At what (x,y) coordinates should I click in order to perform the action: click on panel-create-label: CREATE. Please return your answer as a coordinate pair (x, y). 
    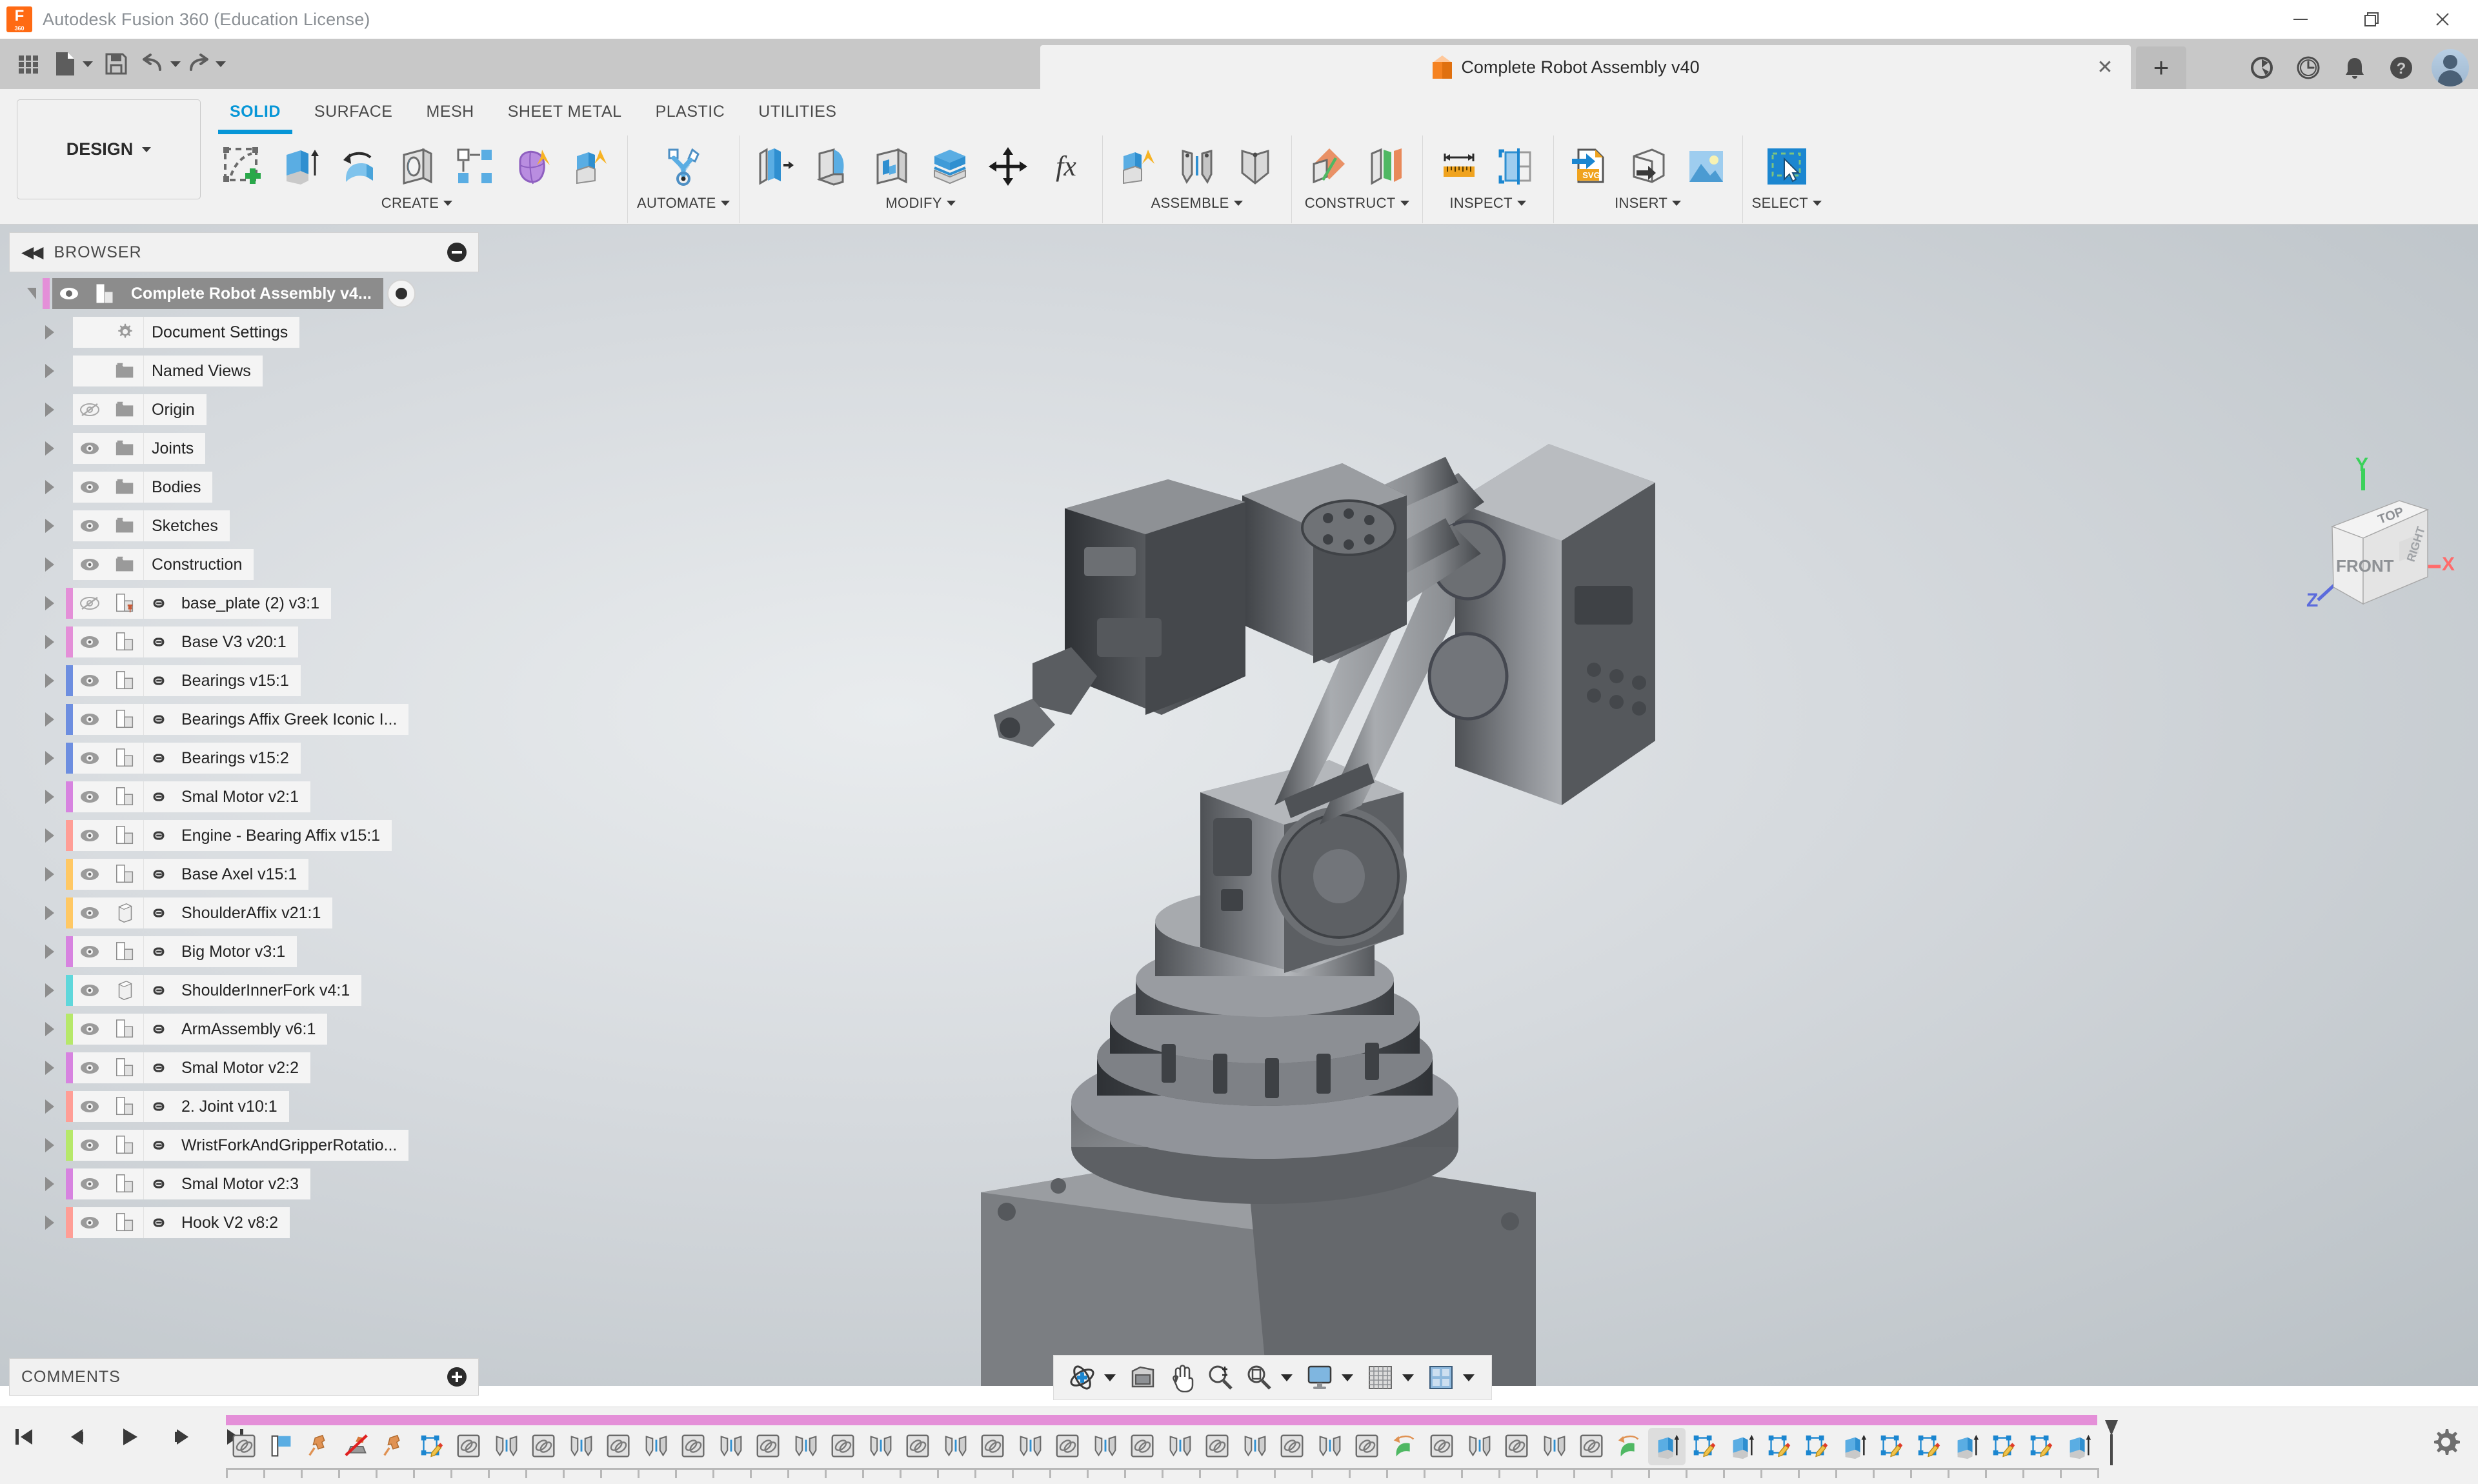
    Looking at the image, I should click on (417, 203).